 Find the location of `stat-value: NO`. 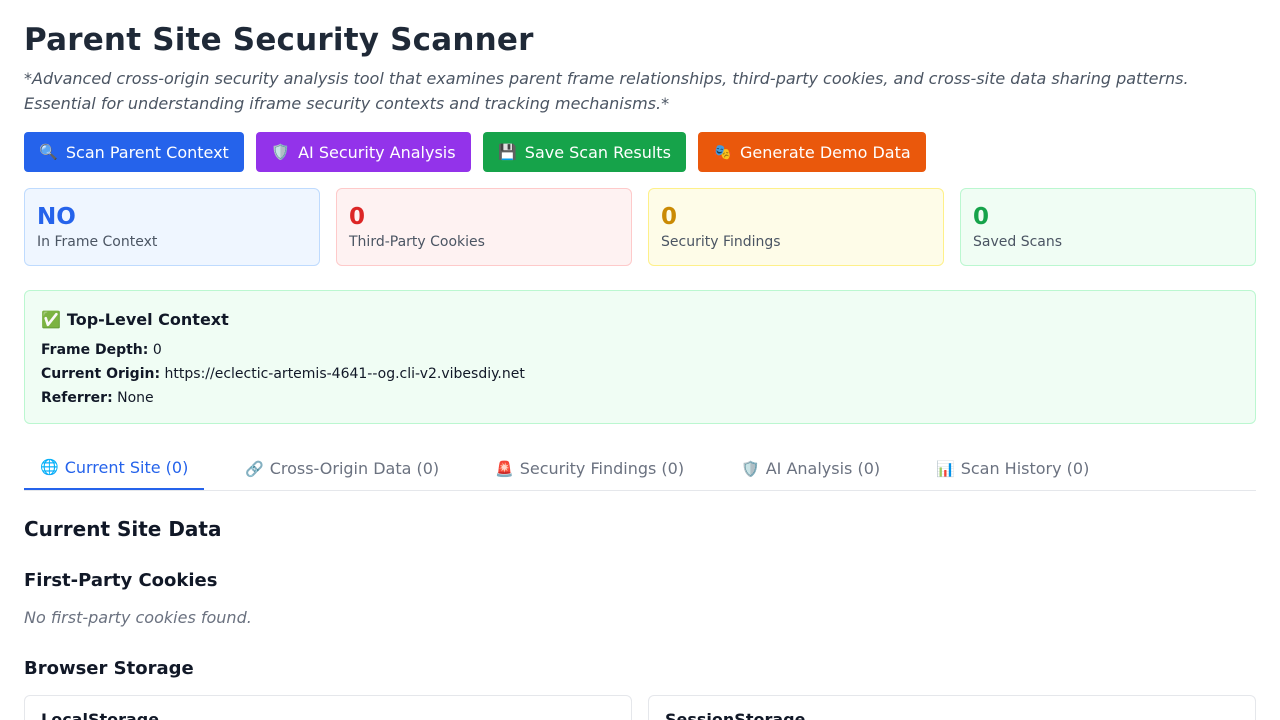

stat-value: NO is located at coordinates (56, 217).